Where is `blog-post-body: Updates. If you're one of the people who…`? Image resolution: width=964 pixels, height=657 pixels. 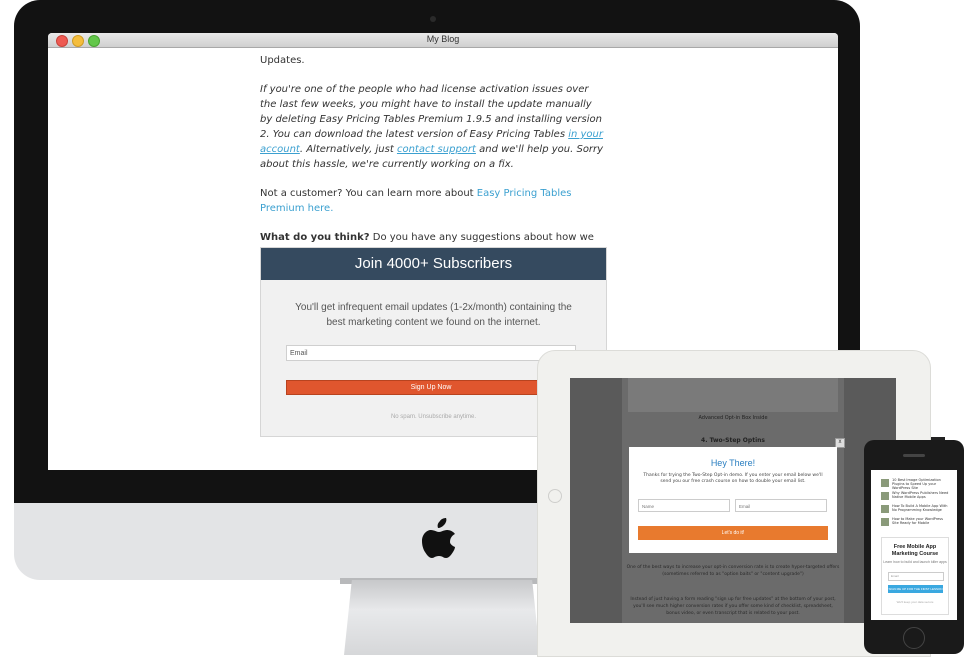 blog-post-body: Updates. If you're one of the people who… is located at coordinates (433, 163).